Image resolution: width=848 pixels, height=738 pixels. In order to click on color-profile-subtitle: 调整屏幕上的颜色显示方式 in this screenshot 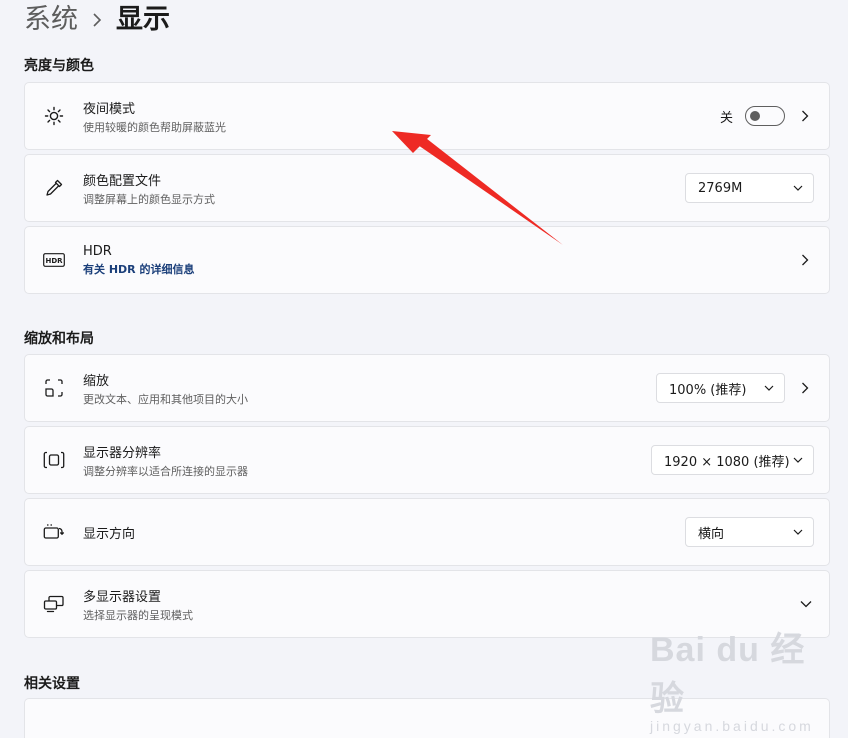, I will do `click(149, 199)`.